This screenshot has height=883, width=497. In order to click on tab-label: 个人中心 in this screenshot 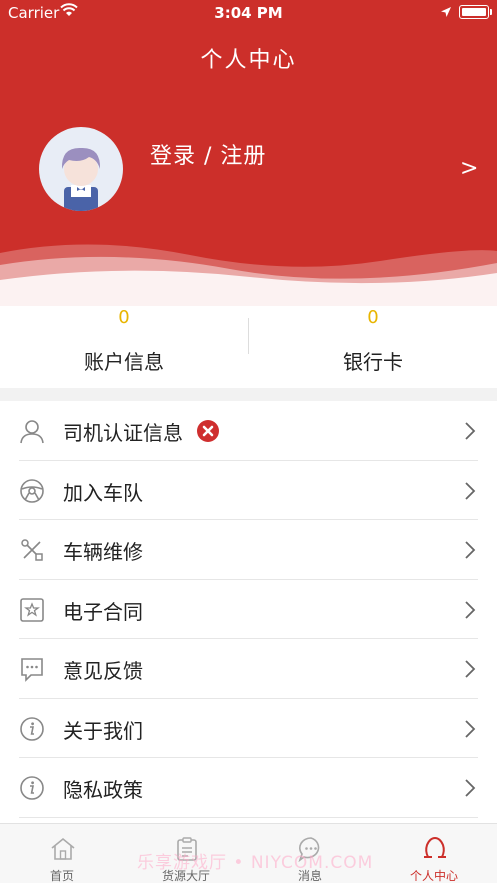, I will do `click(433, 876)`.